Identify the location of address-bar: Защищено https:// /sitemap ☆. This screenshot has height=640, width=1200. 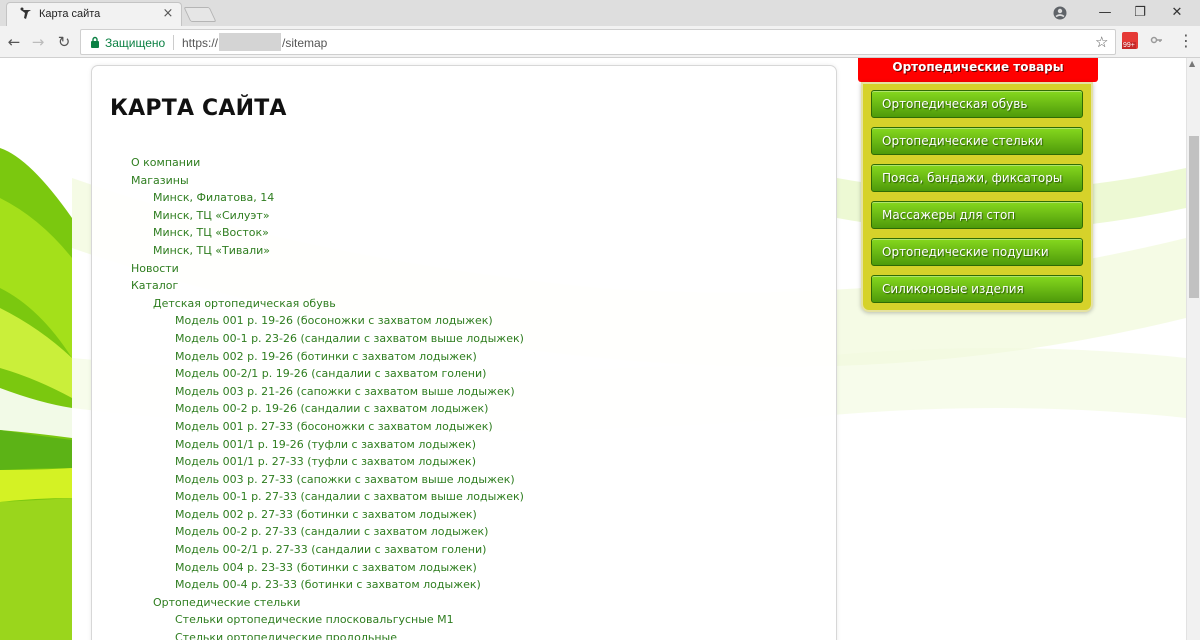
(598, 42).